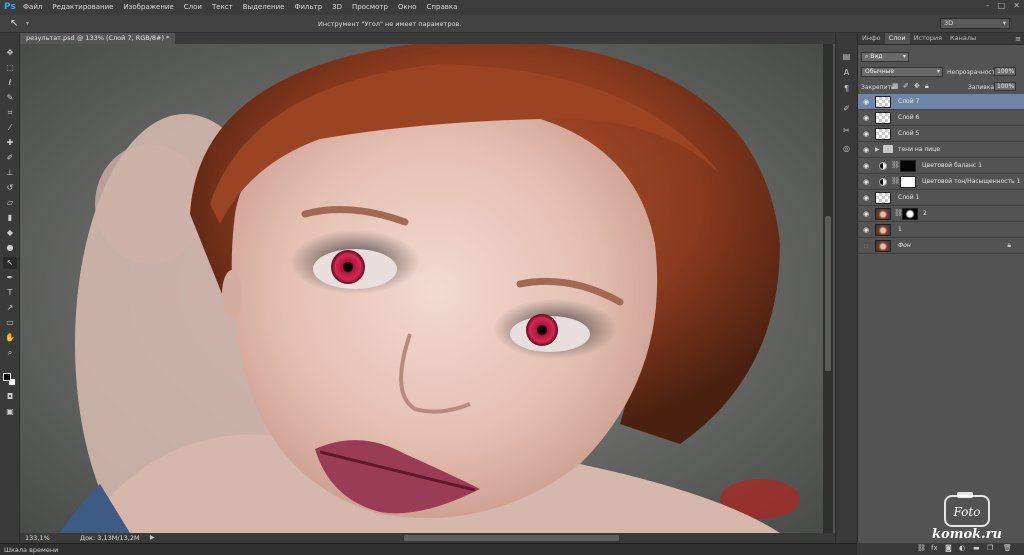 Image resolution: width=1024 pixels, height=555 pixels. I want to click on shape-tool-icon: ▭, so click(10, 323).